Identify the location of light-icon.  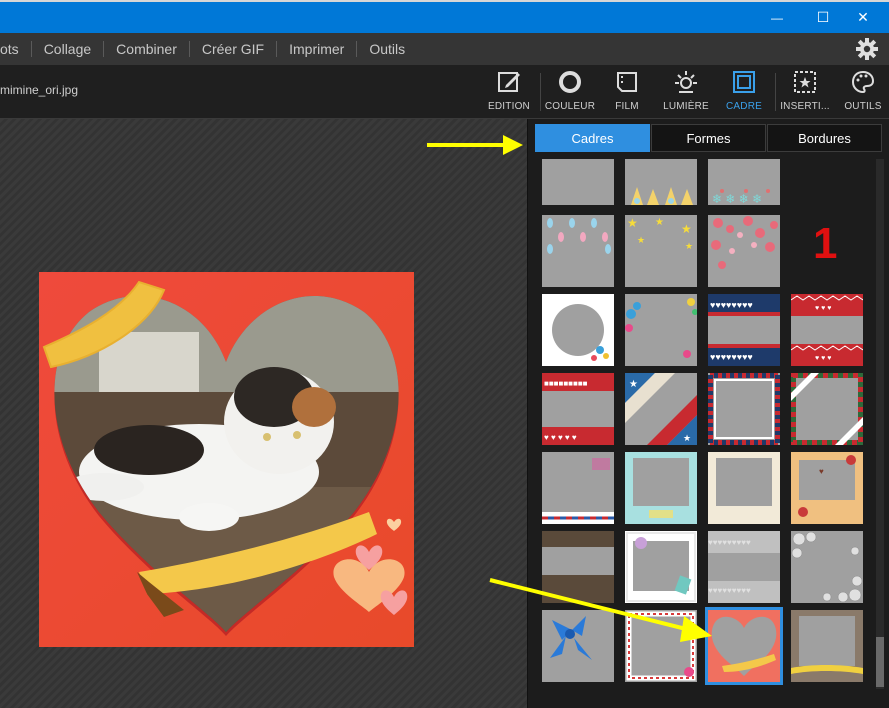
(686, 82).